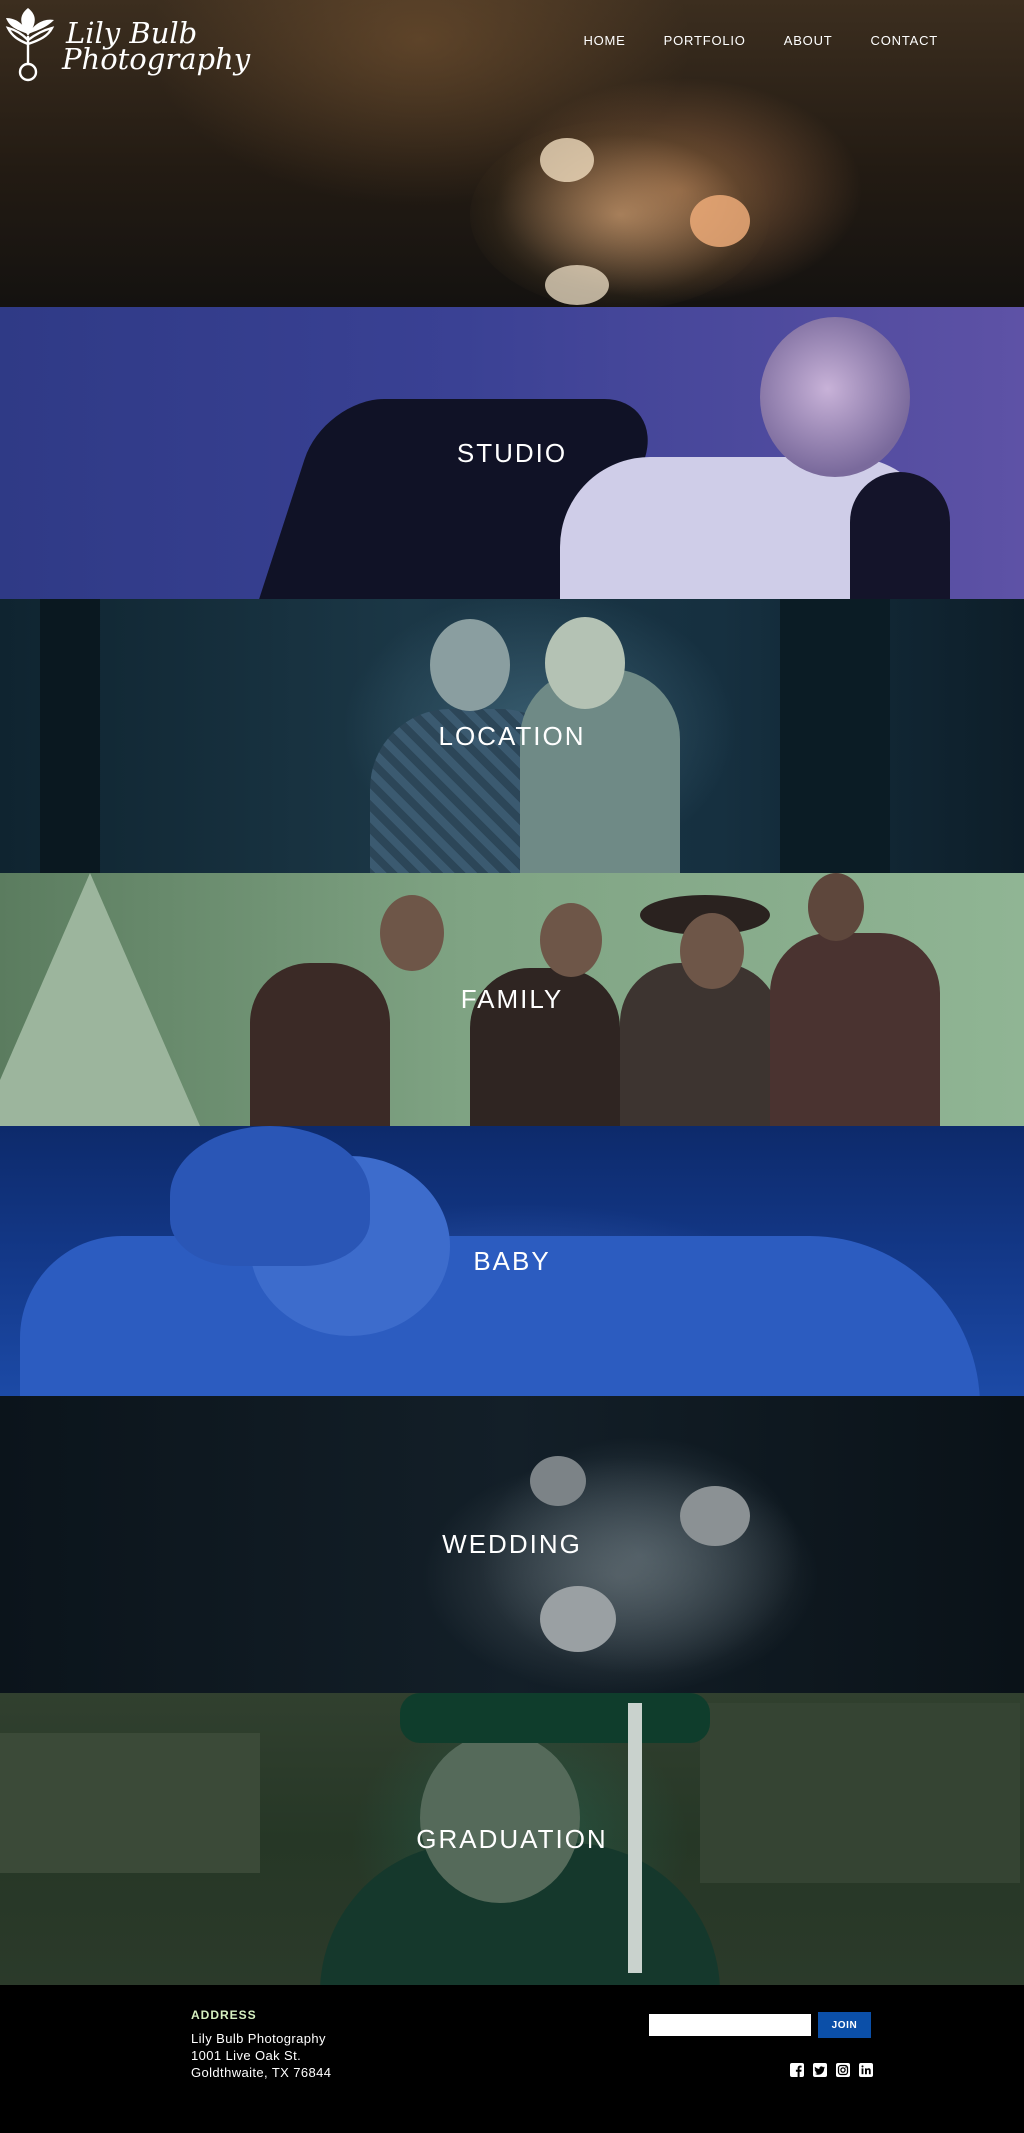 This screenshot has width=1024, height=2133. I want to click on category-studio: STUDIO, so click(512, 453).